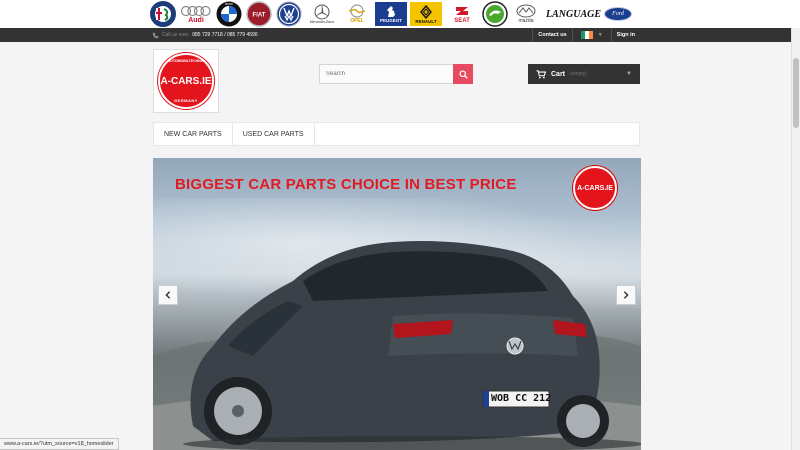 The image size is (800, 450). I want to click on slider-badge-text: A-CARS.IE, so click(595, 188).